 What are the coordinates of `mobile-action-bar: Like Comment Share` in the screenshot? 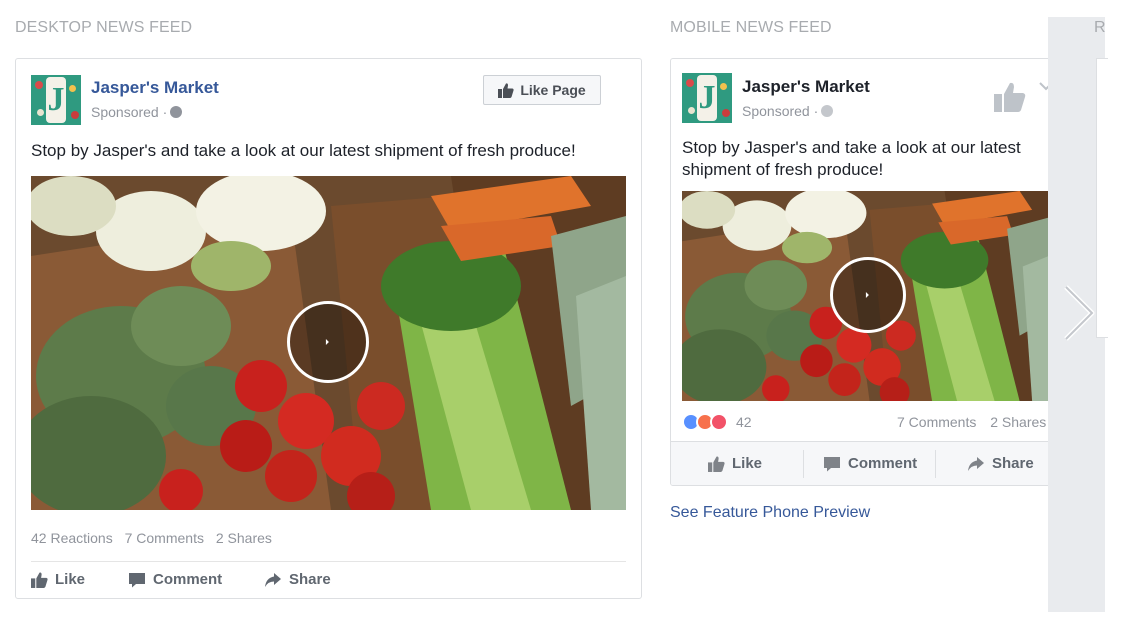 It's located at (868, 463).